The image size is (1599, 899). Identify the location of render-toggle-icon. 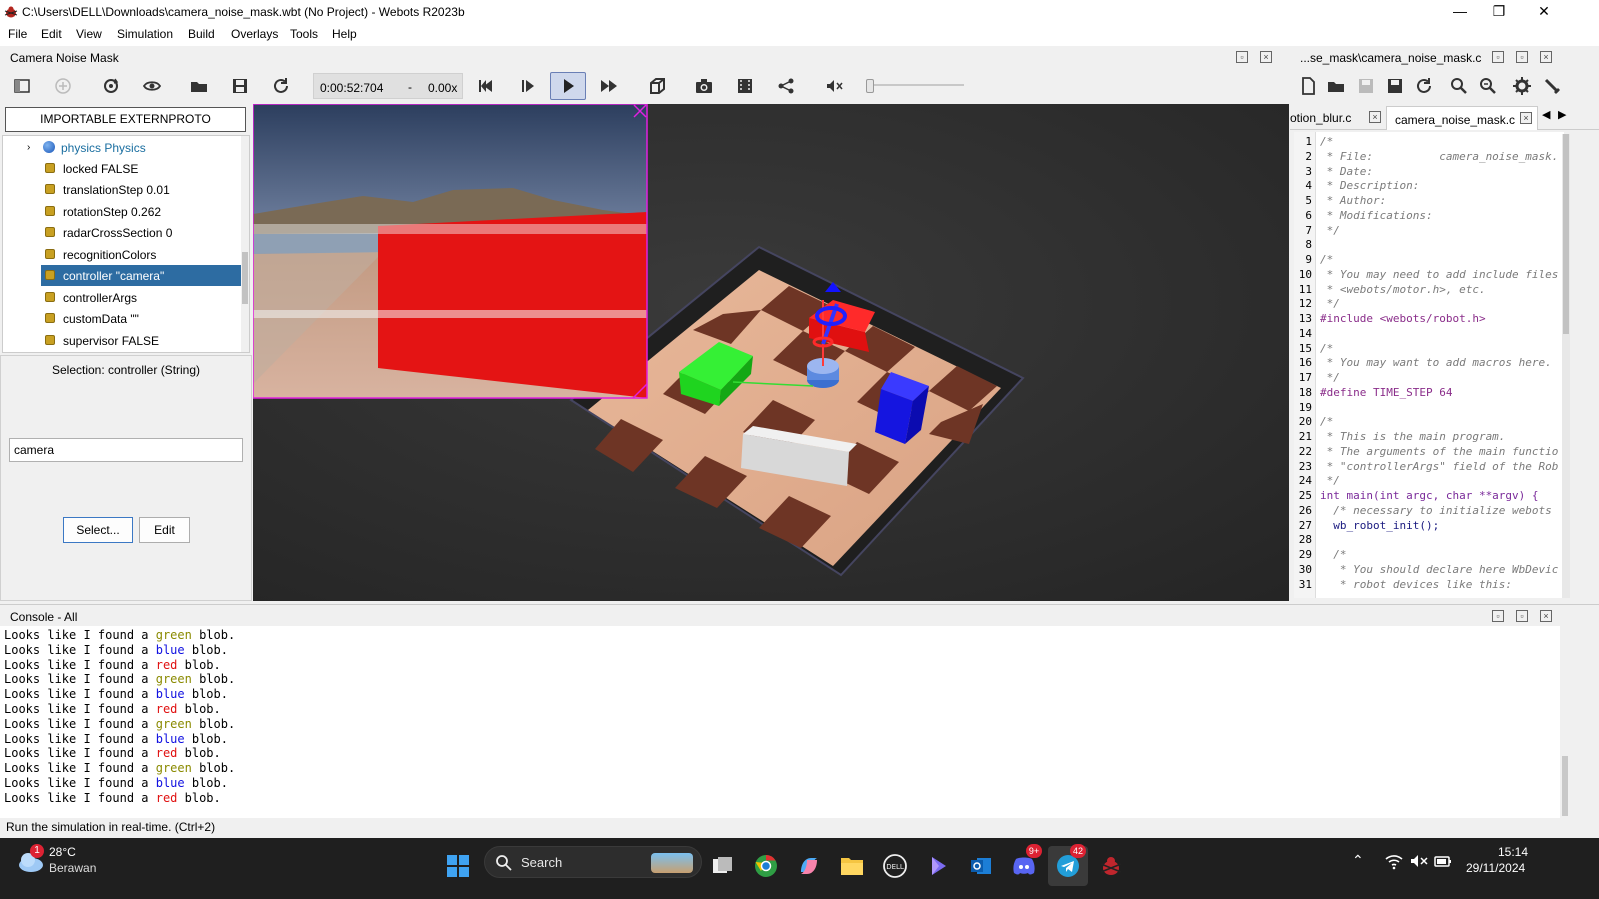
(657, 86).